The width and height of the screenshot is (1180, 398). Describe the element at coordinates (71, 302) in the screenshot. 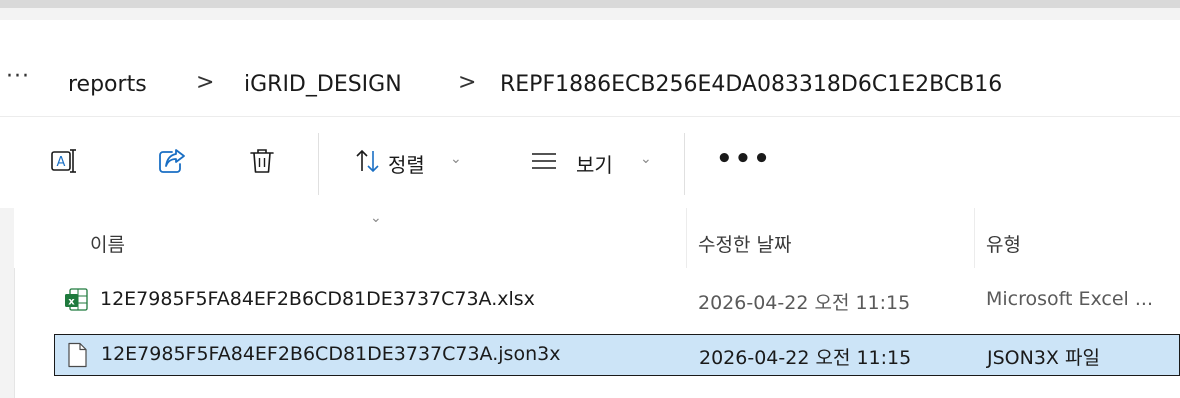

I see `svg-text: x` at that location.